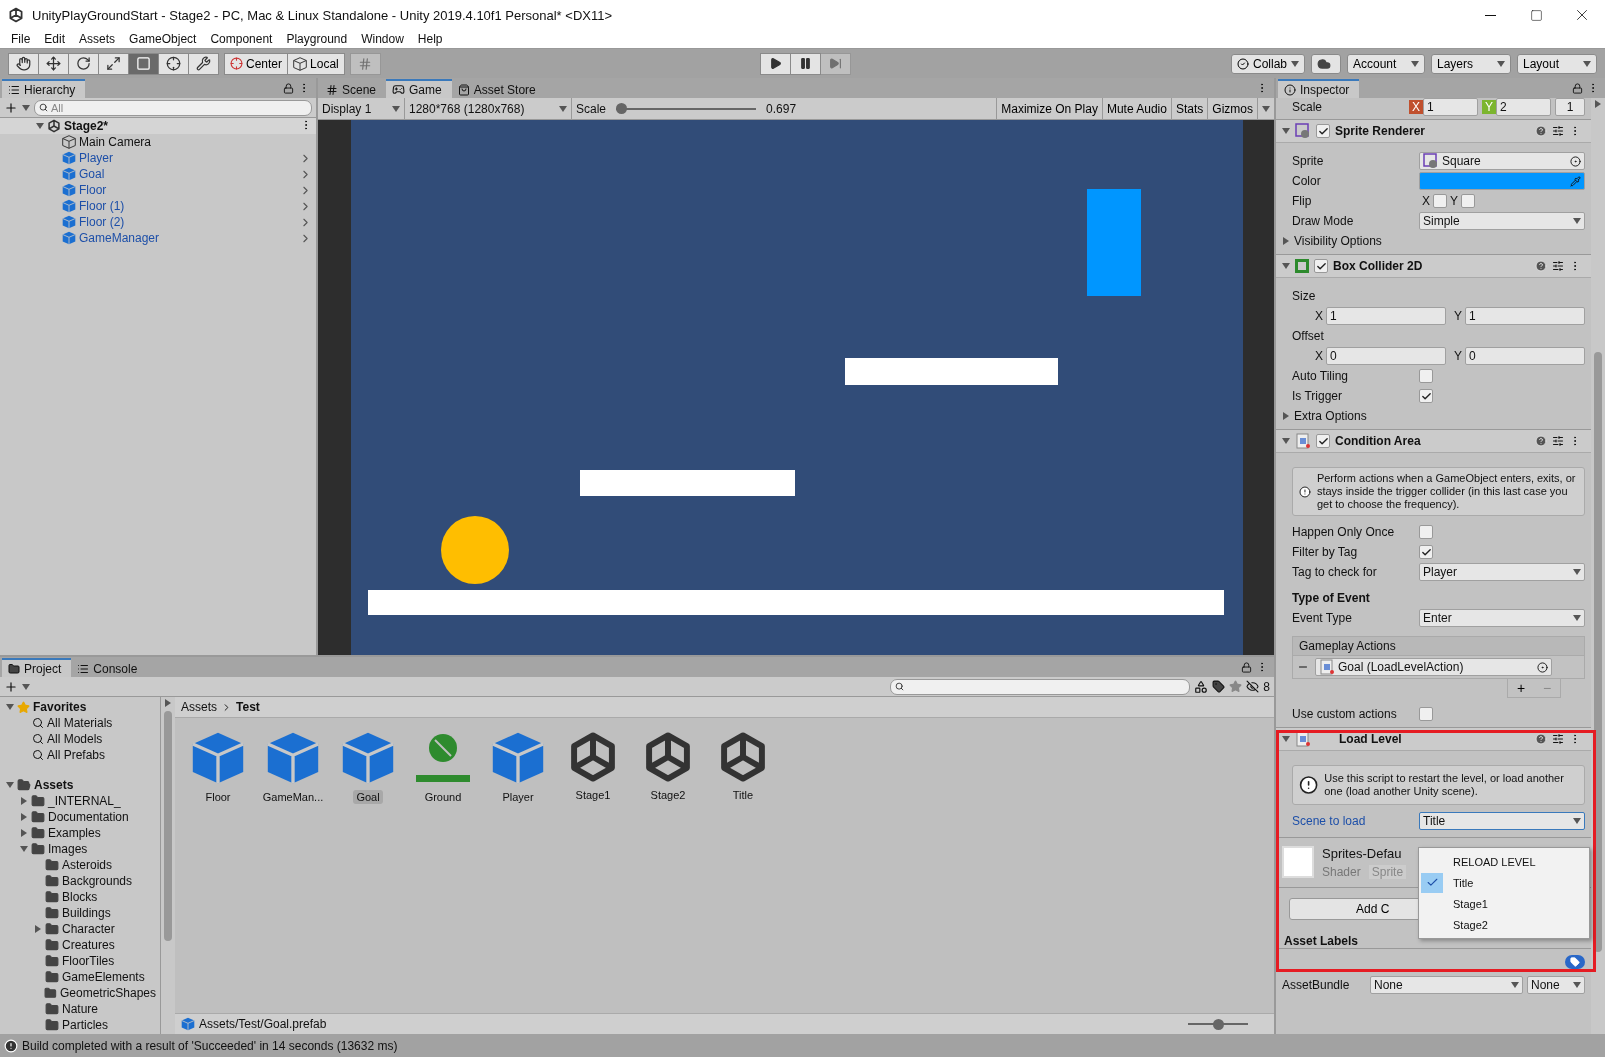 The height and width of the screenshot is (1057, 1605). What do you see at coordinates (1575, 962) in the screenshot?
I see `tag-badge` at bounding box center [1575, 962].